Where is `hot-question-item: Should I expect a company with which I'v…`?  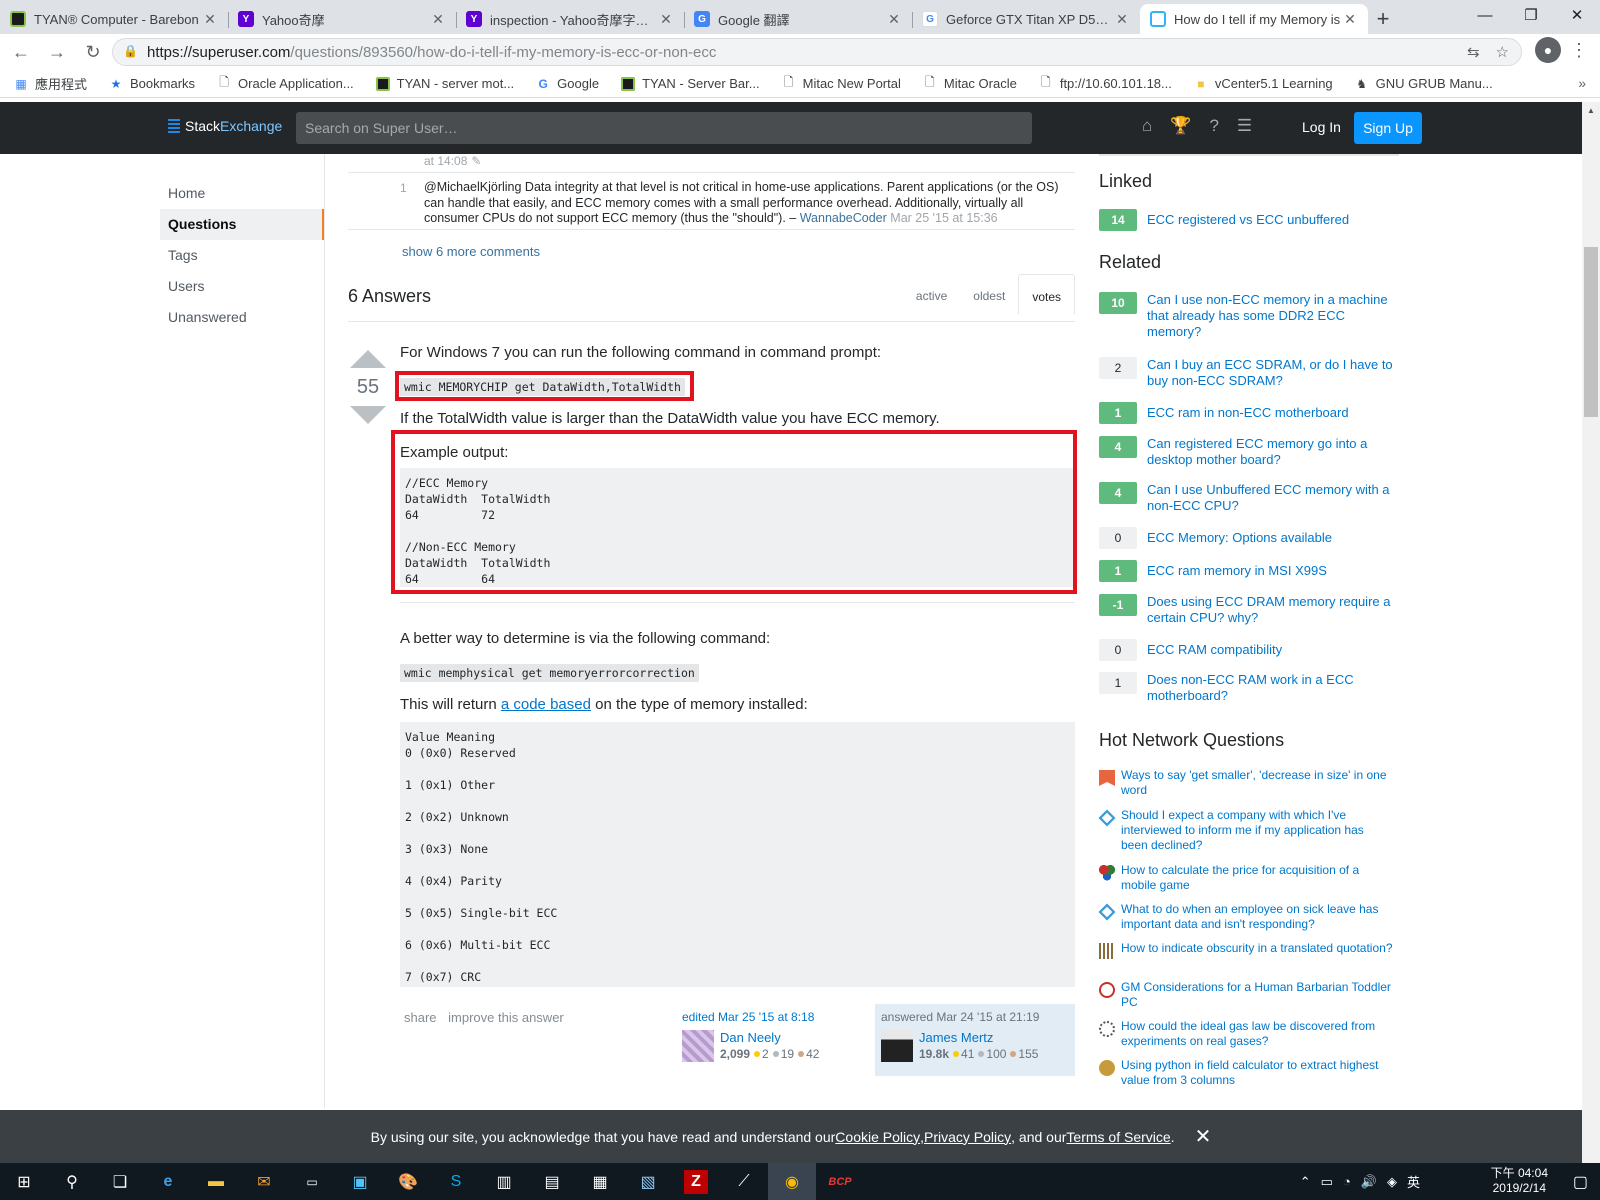
hot-question-item: Should I expect a company with which I'v… is located at coordinates (1248, 830).